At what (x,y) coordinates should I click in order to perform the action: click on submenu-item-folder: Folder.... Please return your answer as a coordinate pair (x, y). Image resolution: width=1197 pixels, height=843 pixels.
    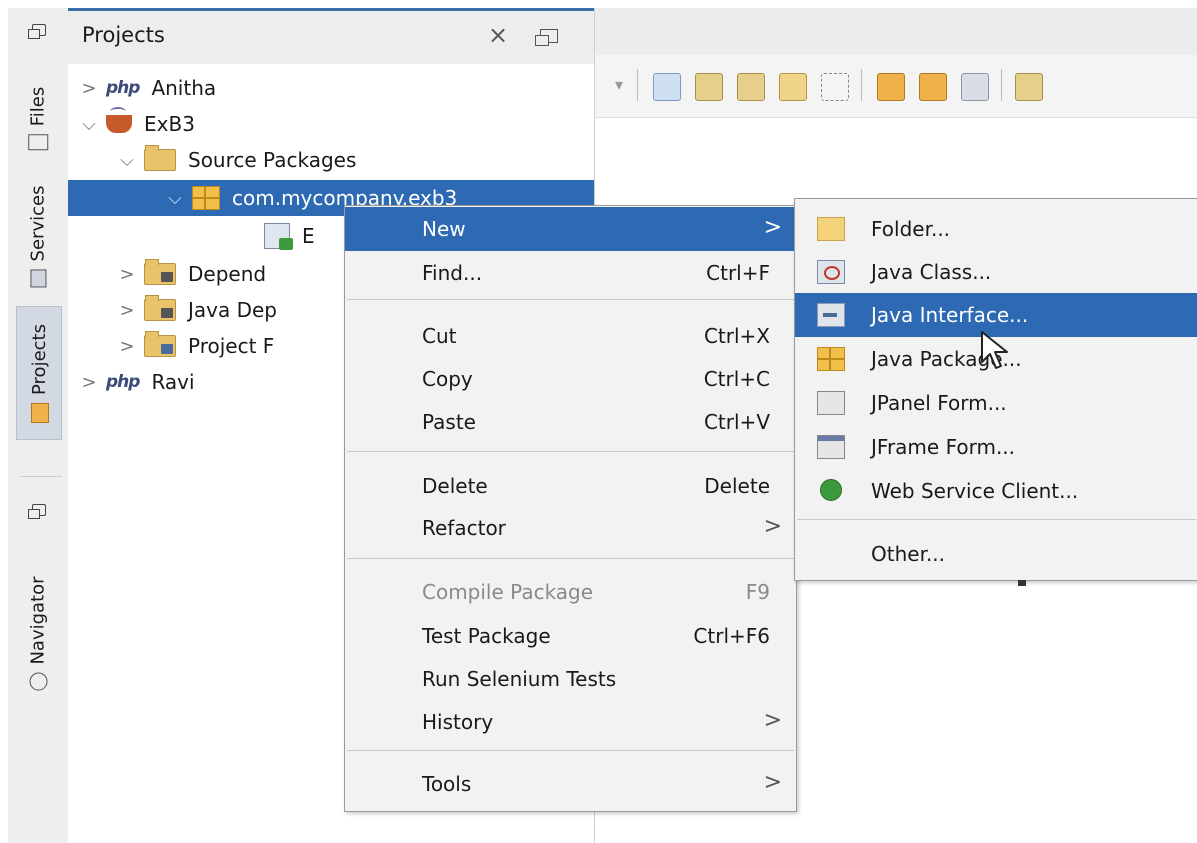
    Looking at the image, I should click on (996, 229).